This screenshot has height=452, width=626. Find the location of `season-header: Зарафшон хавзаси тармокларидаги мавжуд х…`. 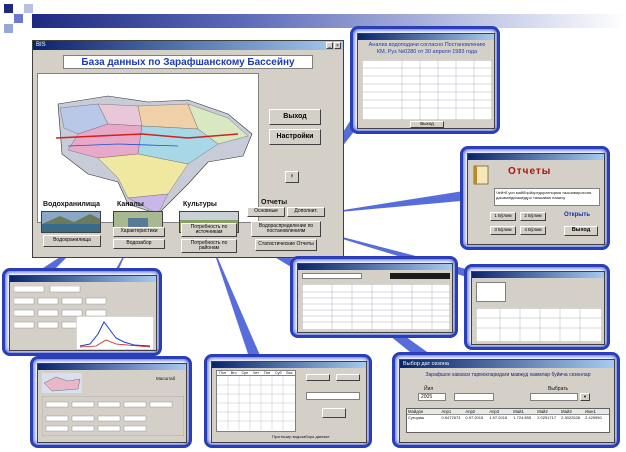

season-header: Зарафшон хавзаси тармокларидаги мавжуд х… is located at coordinates (508, 375).